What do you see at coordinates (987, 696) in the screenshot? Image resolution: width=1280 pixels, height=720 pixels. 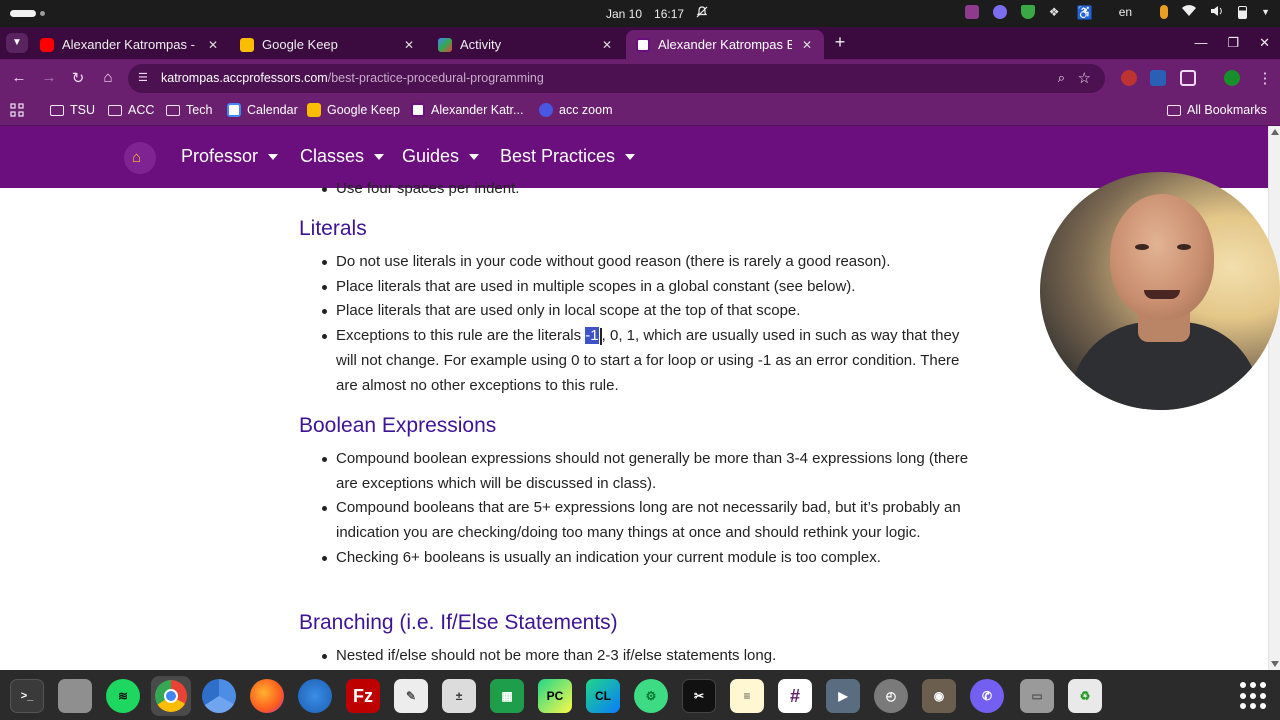 I see `viber-icon: ✆` at bounding box center [987, 696].